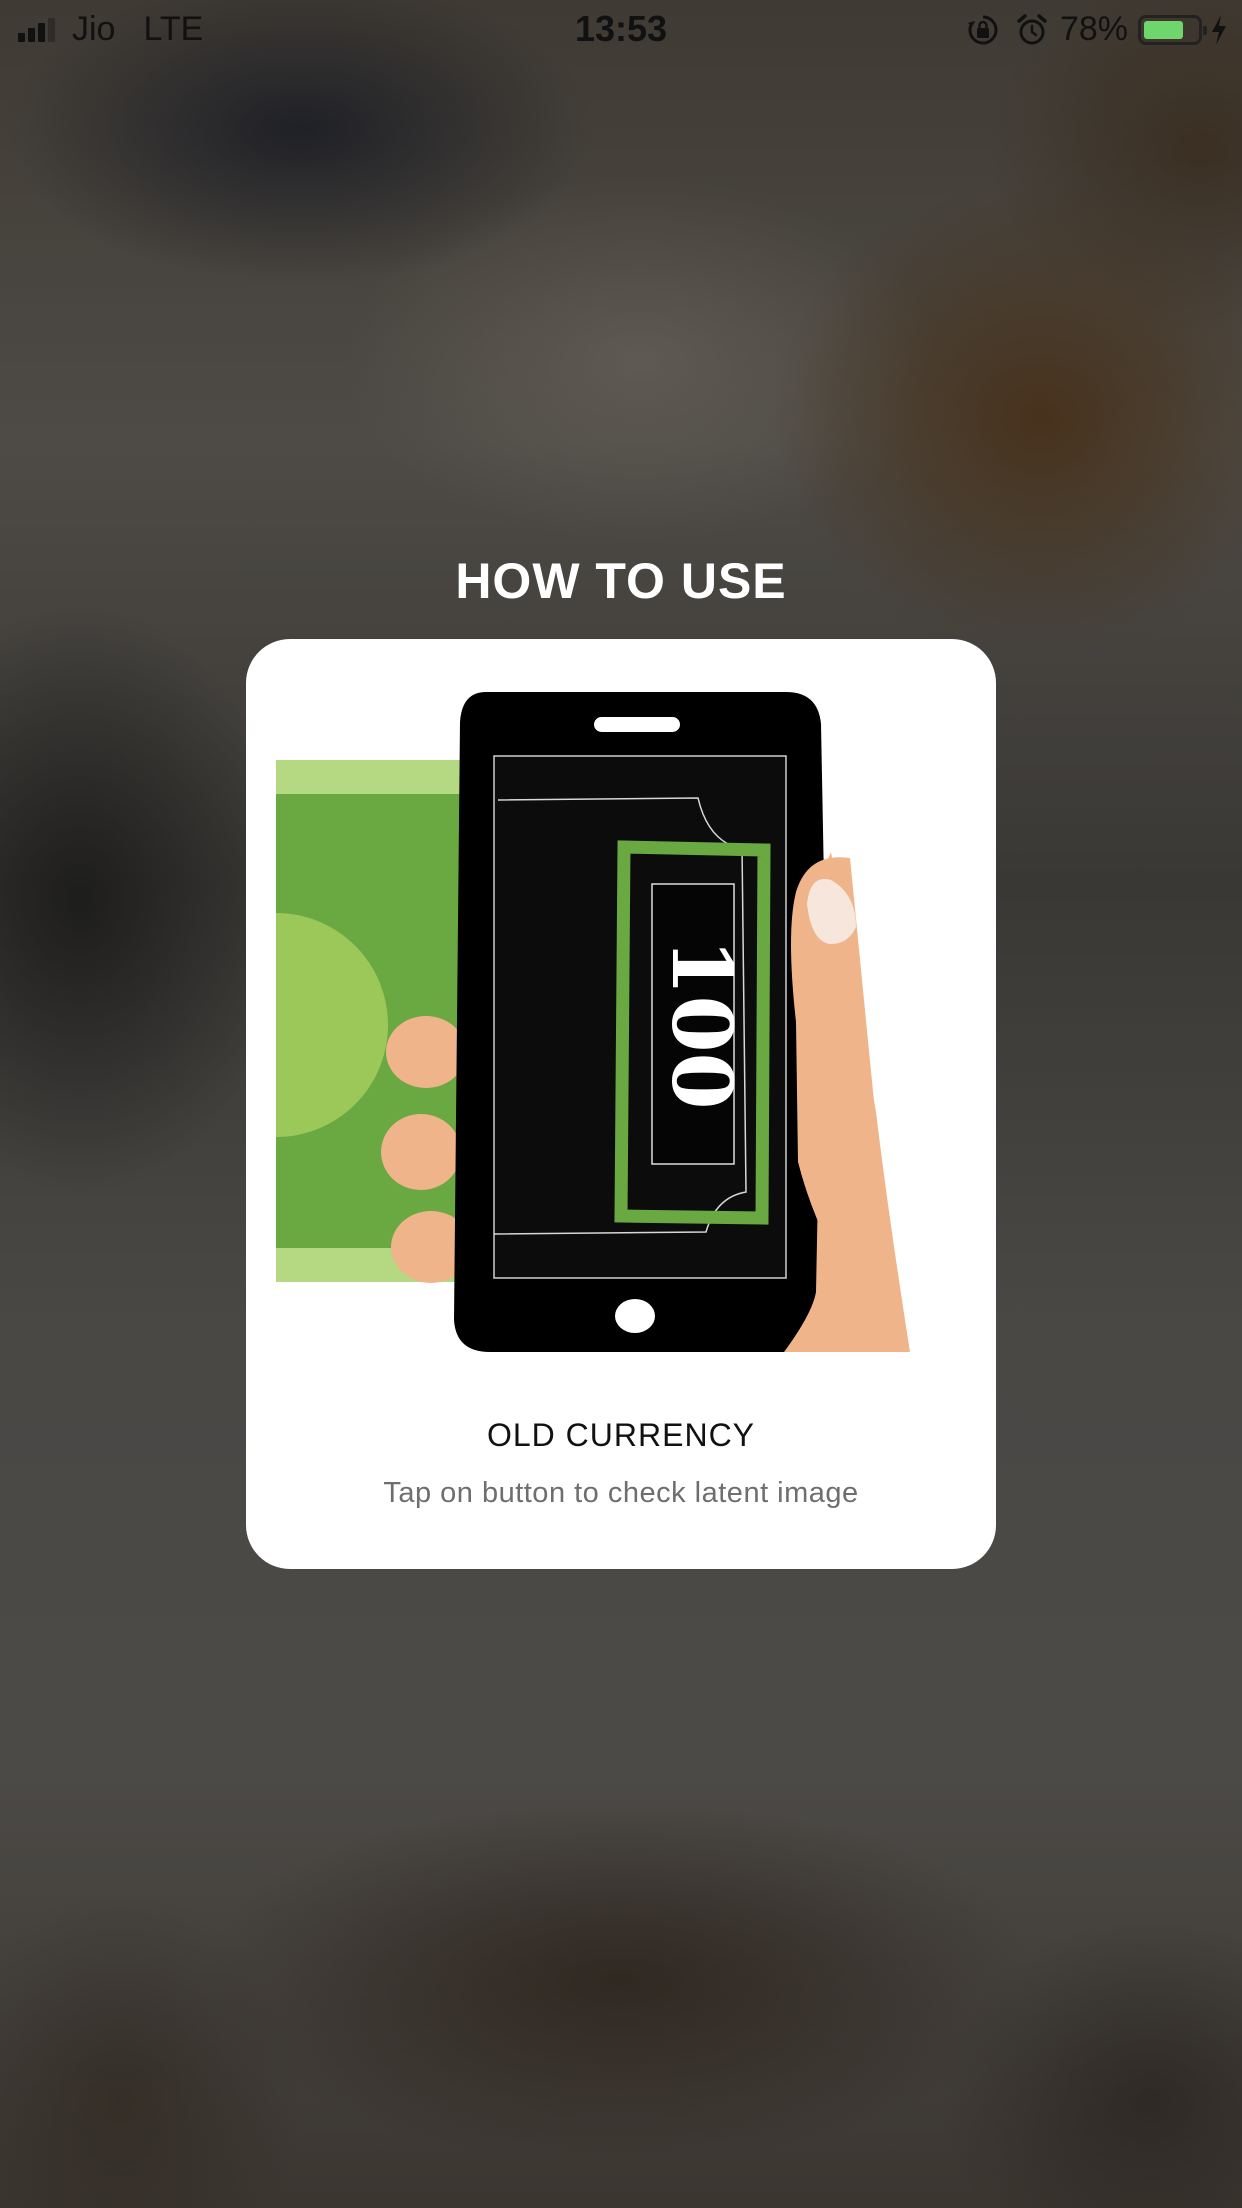 This screenshot has height=2208, width=1242. What do you see at coordinates (1093, 29) in the screenshot?
I see `battery-percent: 78%` at bounding box center [1093, 29].